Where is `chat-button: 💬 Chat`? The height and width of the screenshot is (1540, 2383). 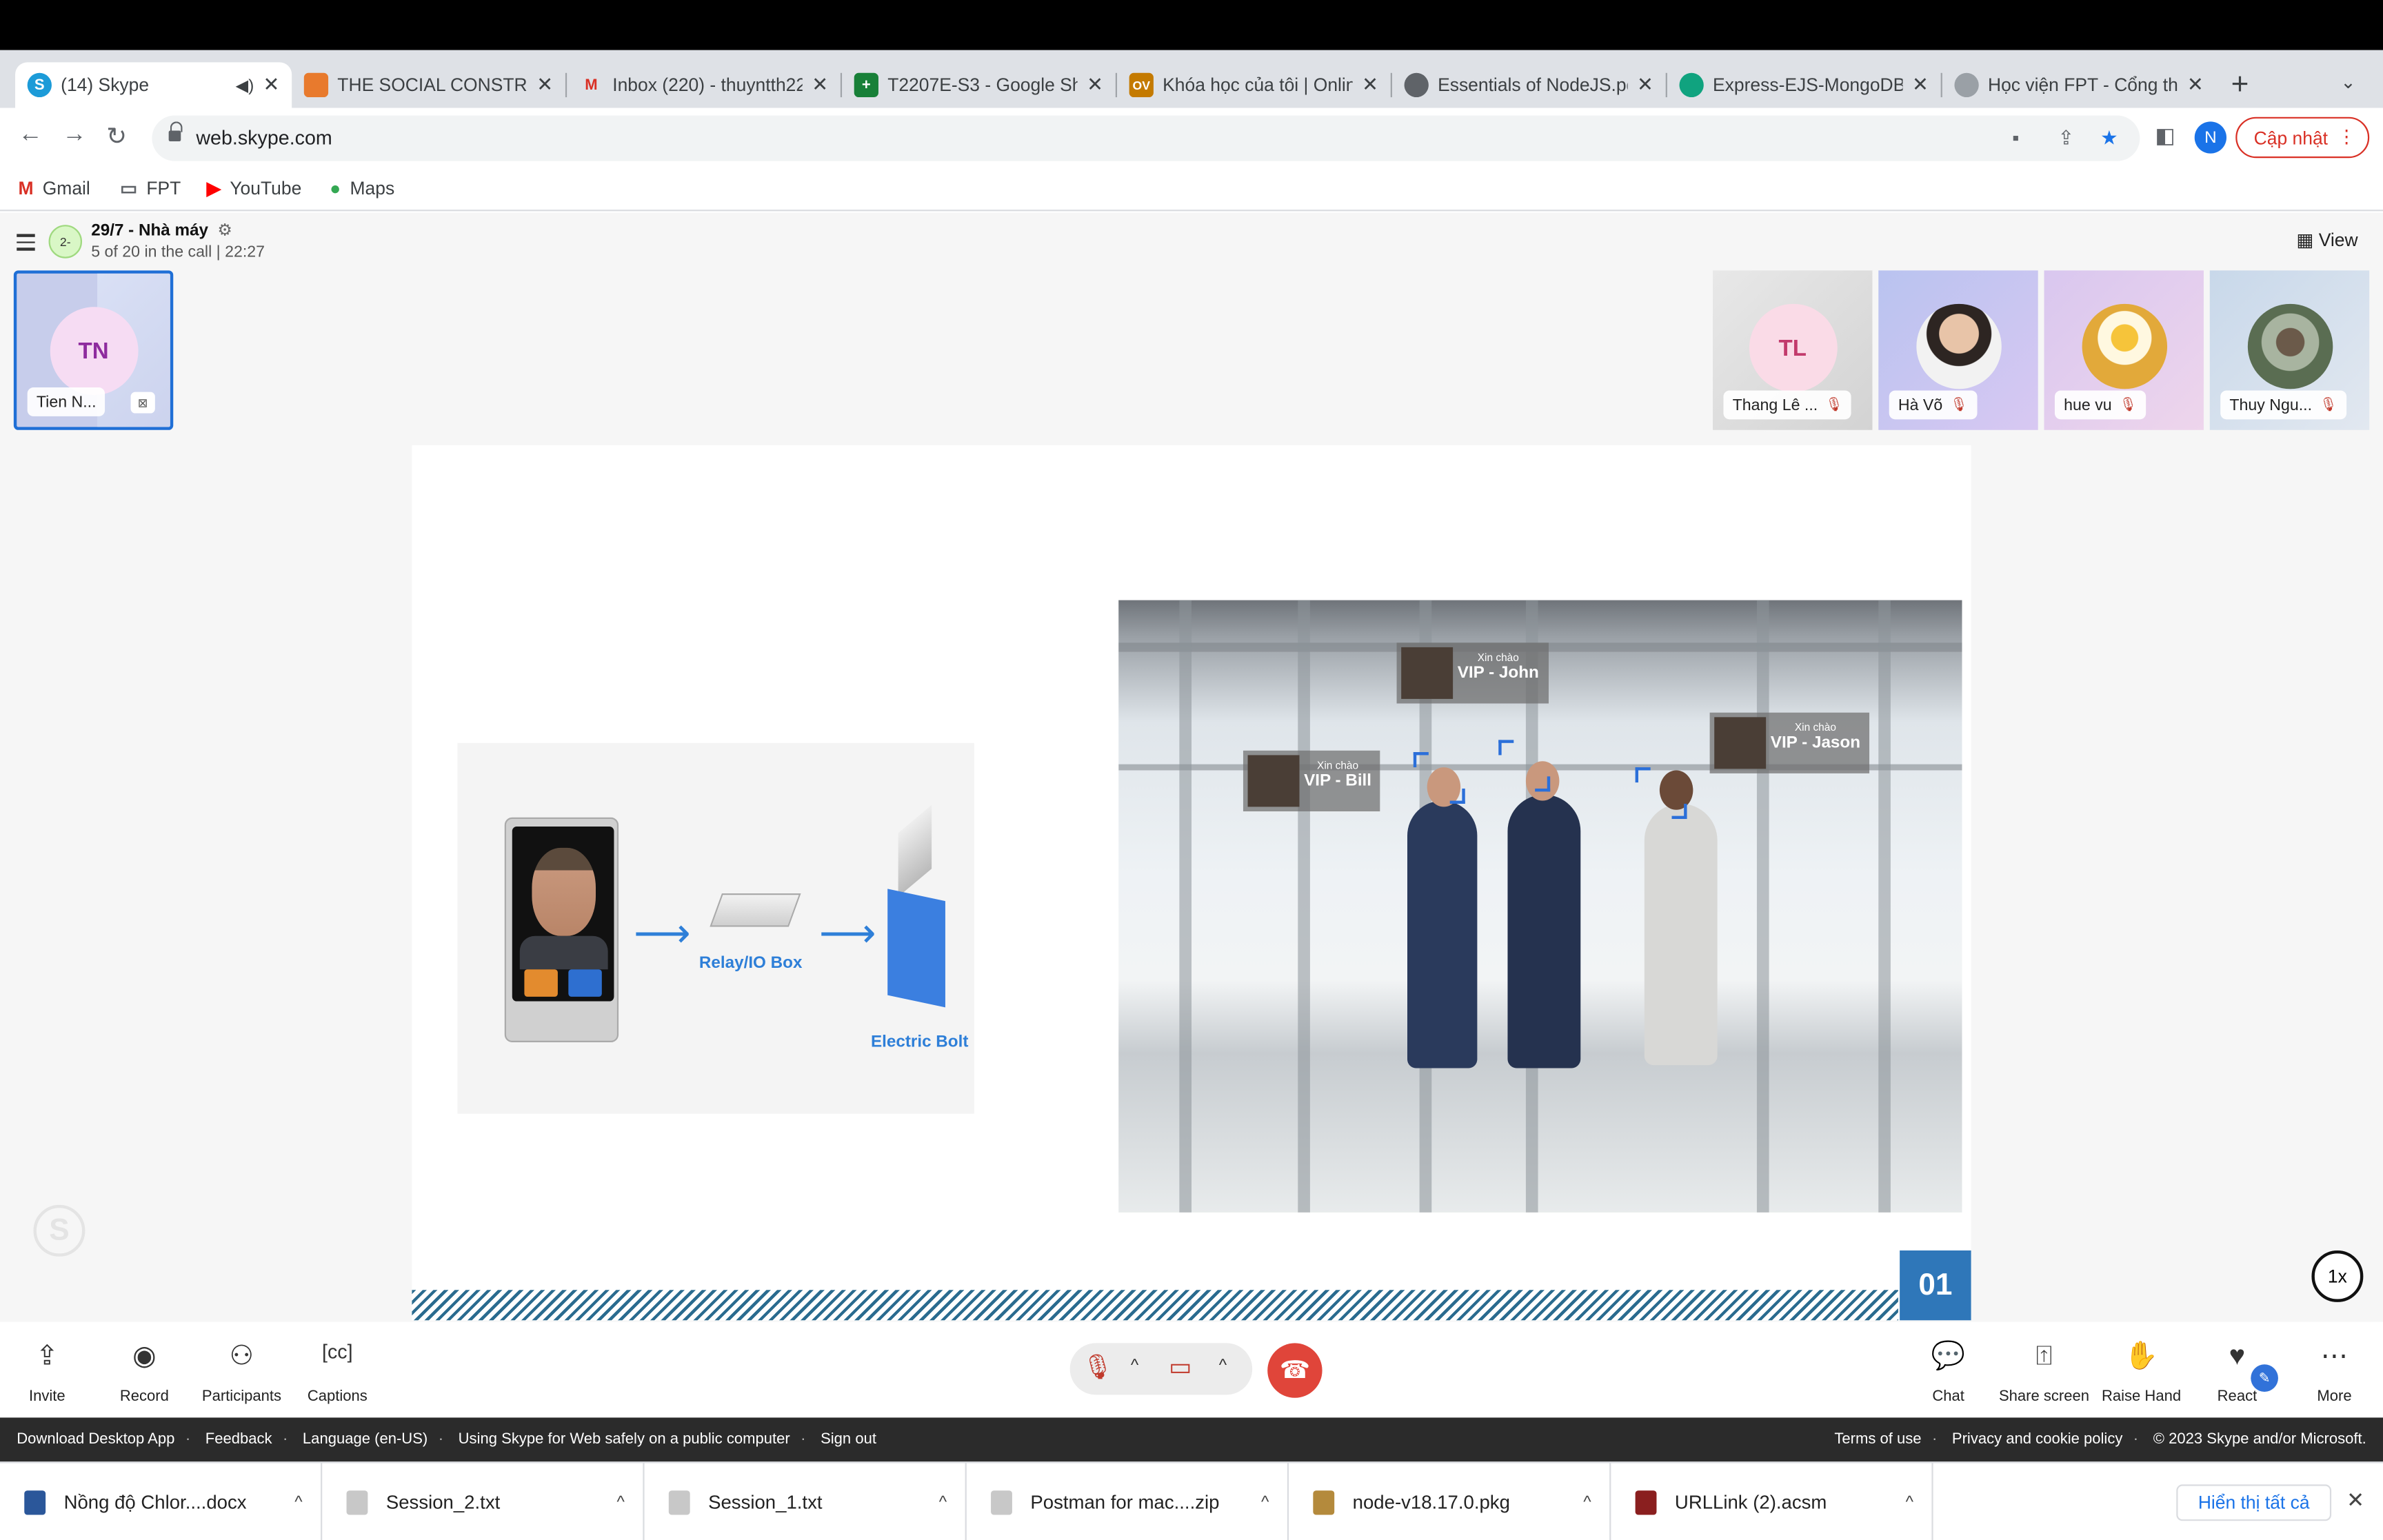 chat-button: 💬 Chat is located at coordinates (1948, 1373).